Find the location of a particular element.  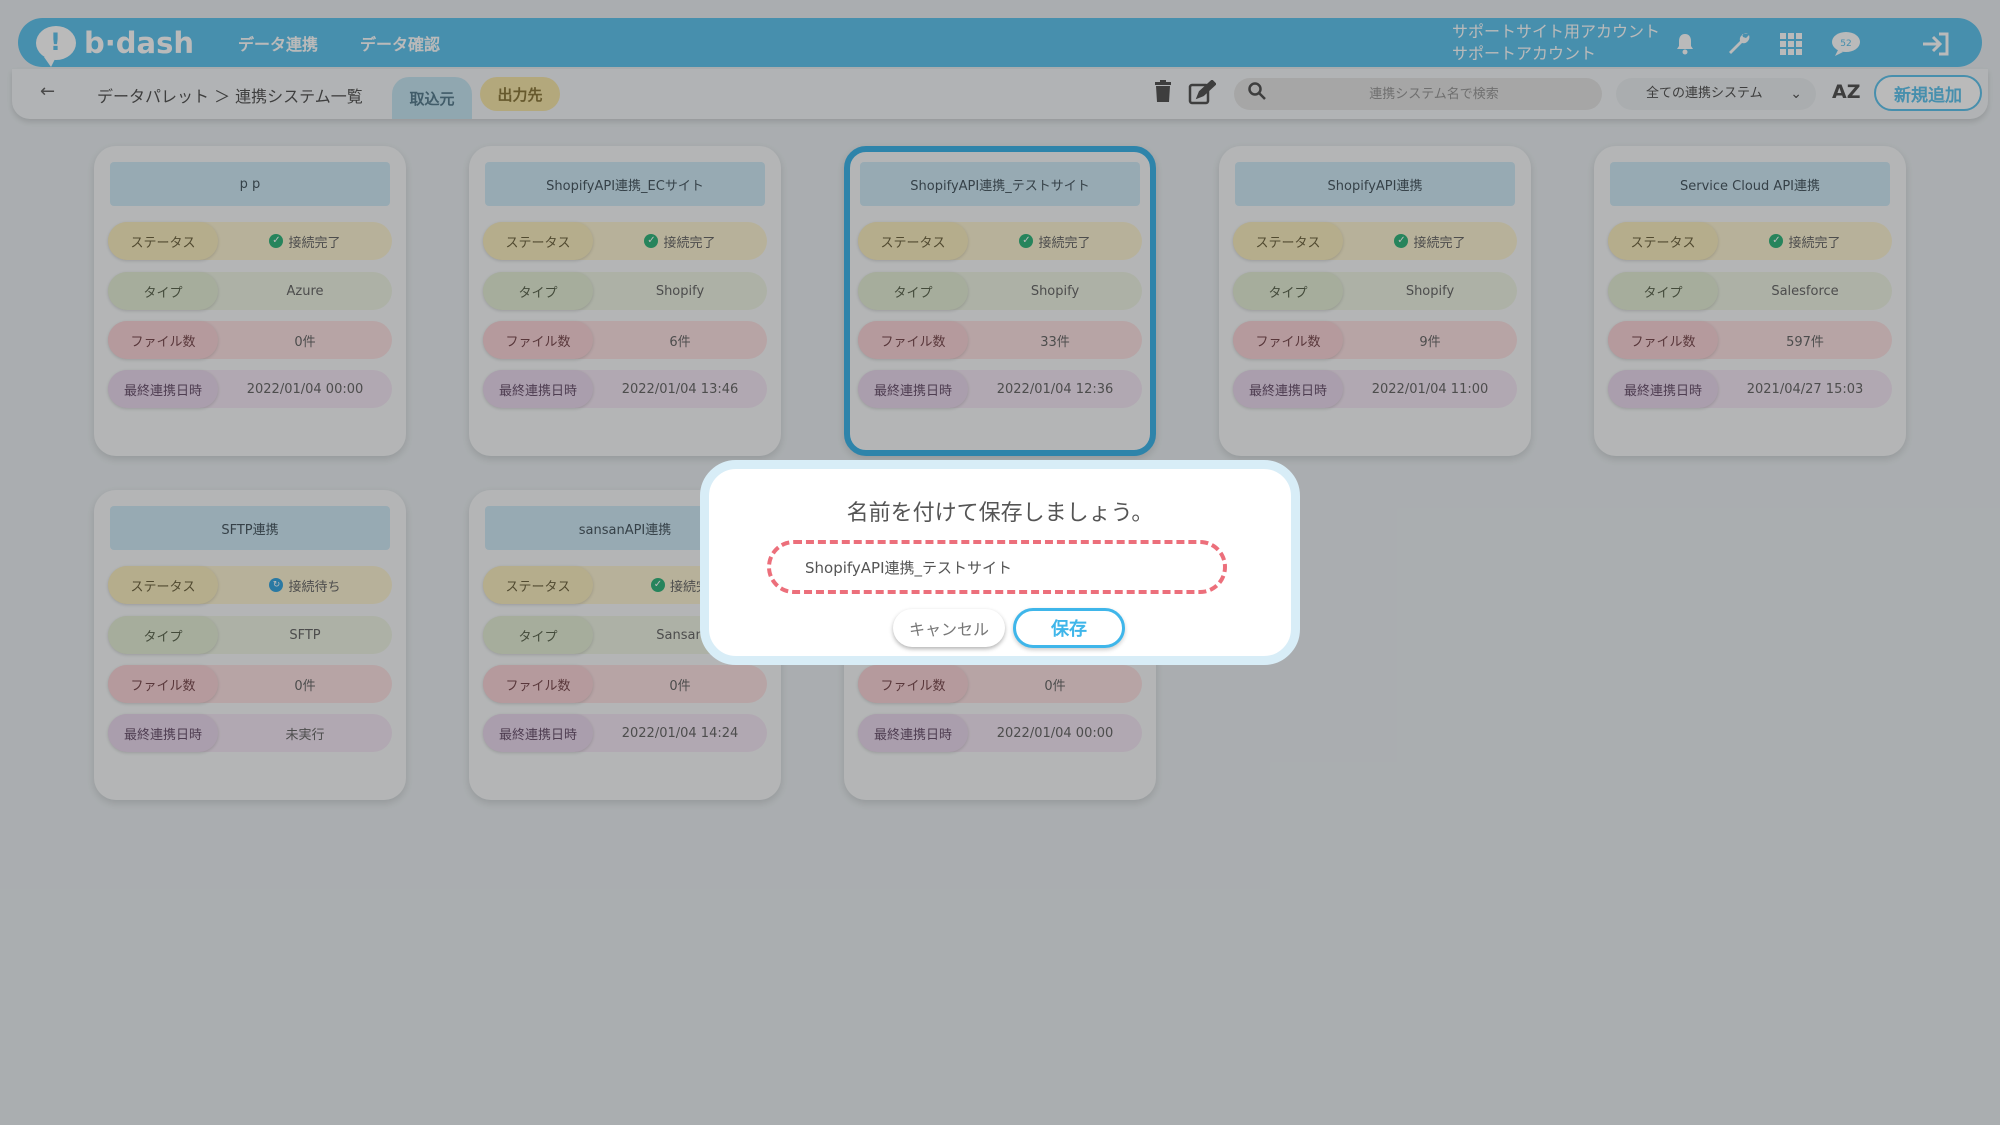

name-input is located at coordinates (997, 567).